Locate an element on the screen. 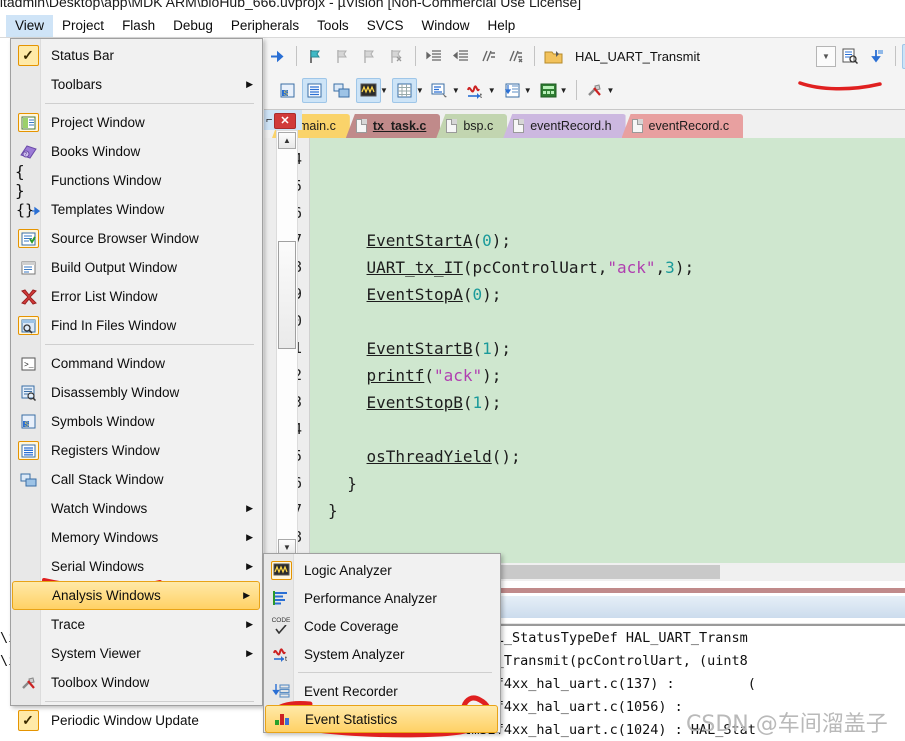  performance-analyzer-dropdown-arrow: ▼ is located at coordinates (456, 90).